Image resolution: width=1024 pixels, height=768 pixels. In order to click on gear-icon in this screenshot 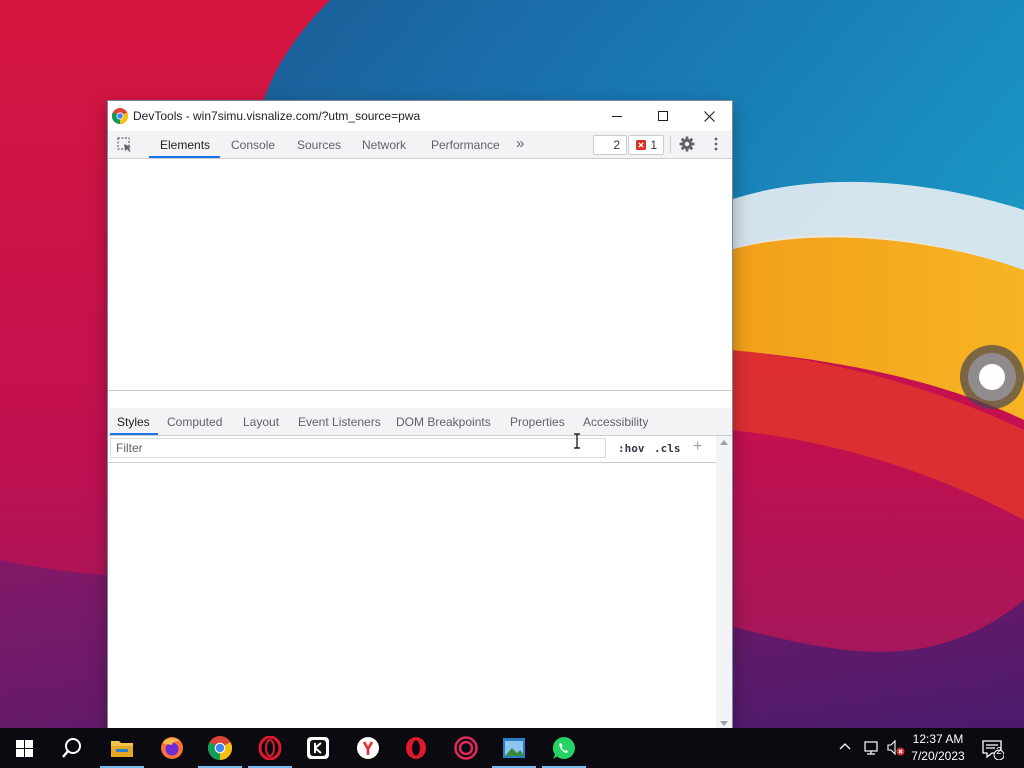, I will do `click(687, 144)`.